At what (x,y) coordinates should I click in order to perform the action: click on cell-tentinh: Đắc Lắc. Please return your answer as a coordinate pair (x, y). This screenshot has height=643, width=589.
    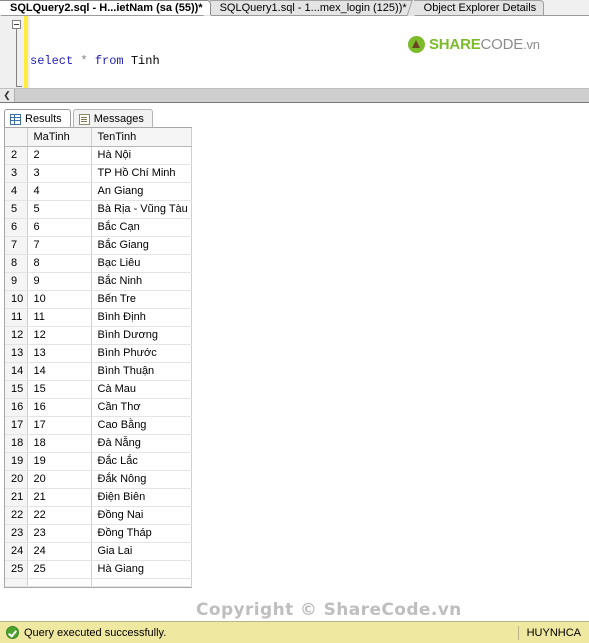
    Looking at the image, I should click on (141, 461).